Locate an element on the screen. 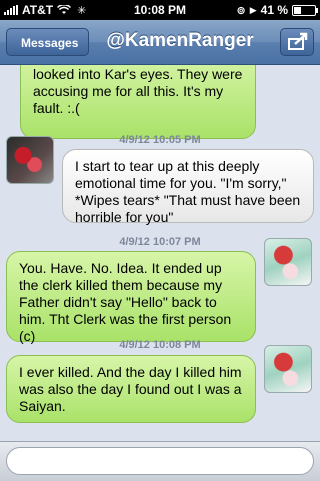 The image size is (320, 481). battery-percent: 41 % is located at coordinates (274, 10).